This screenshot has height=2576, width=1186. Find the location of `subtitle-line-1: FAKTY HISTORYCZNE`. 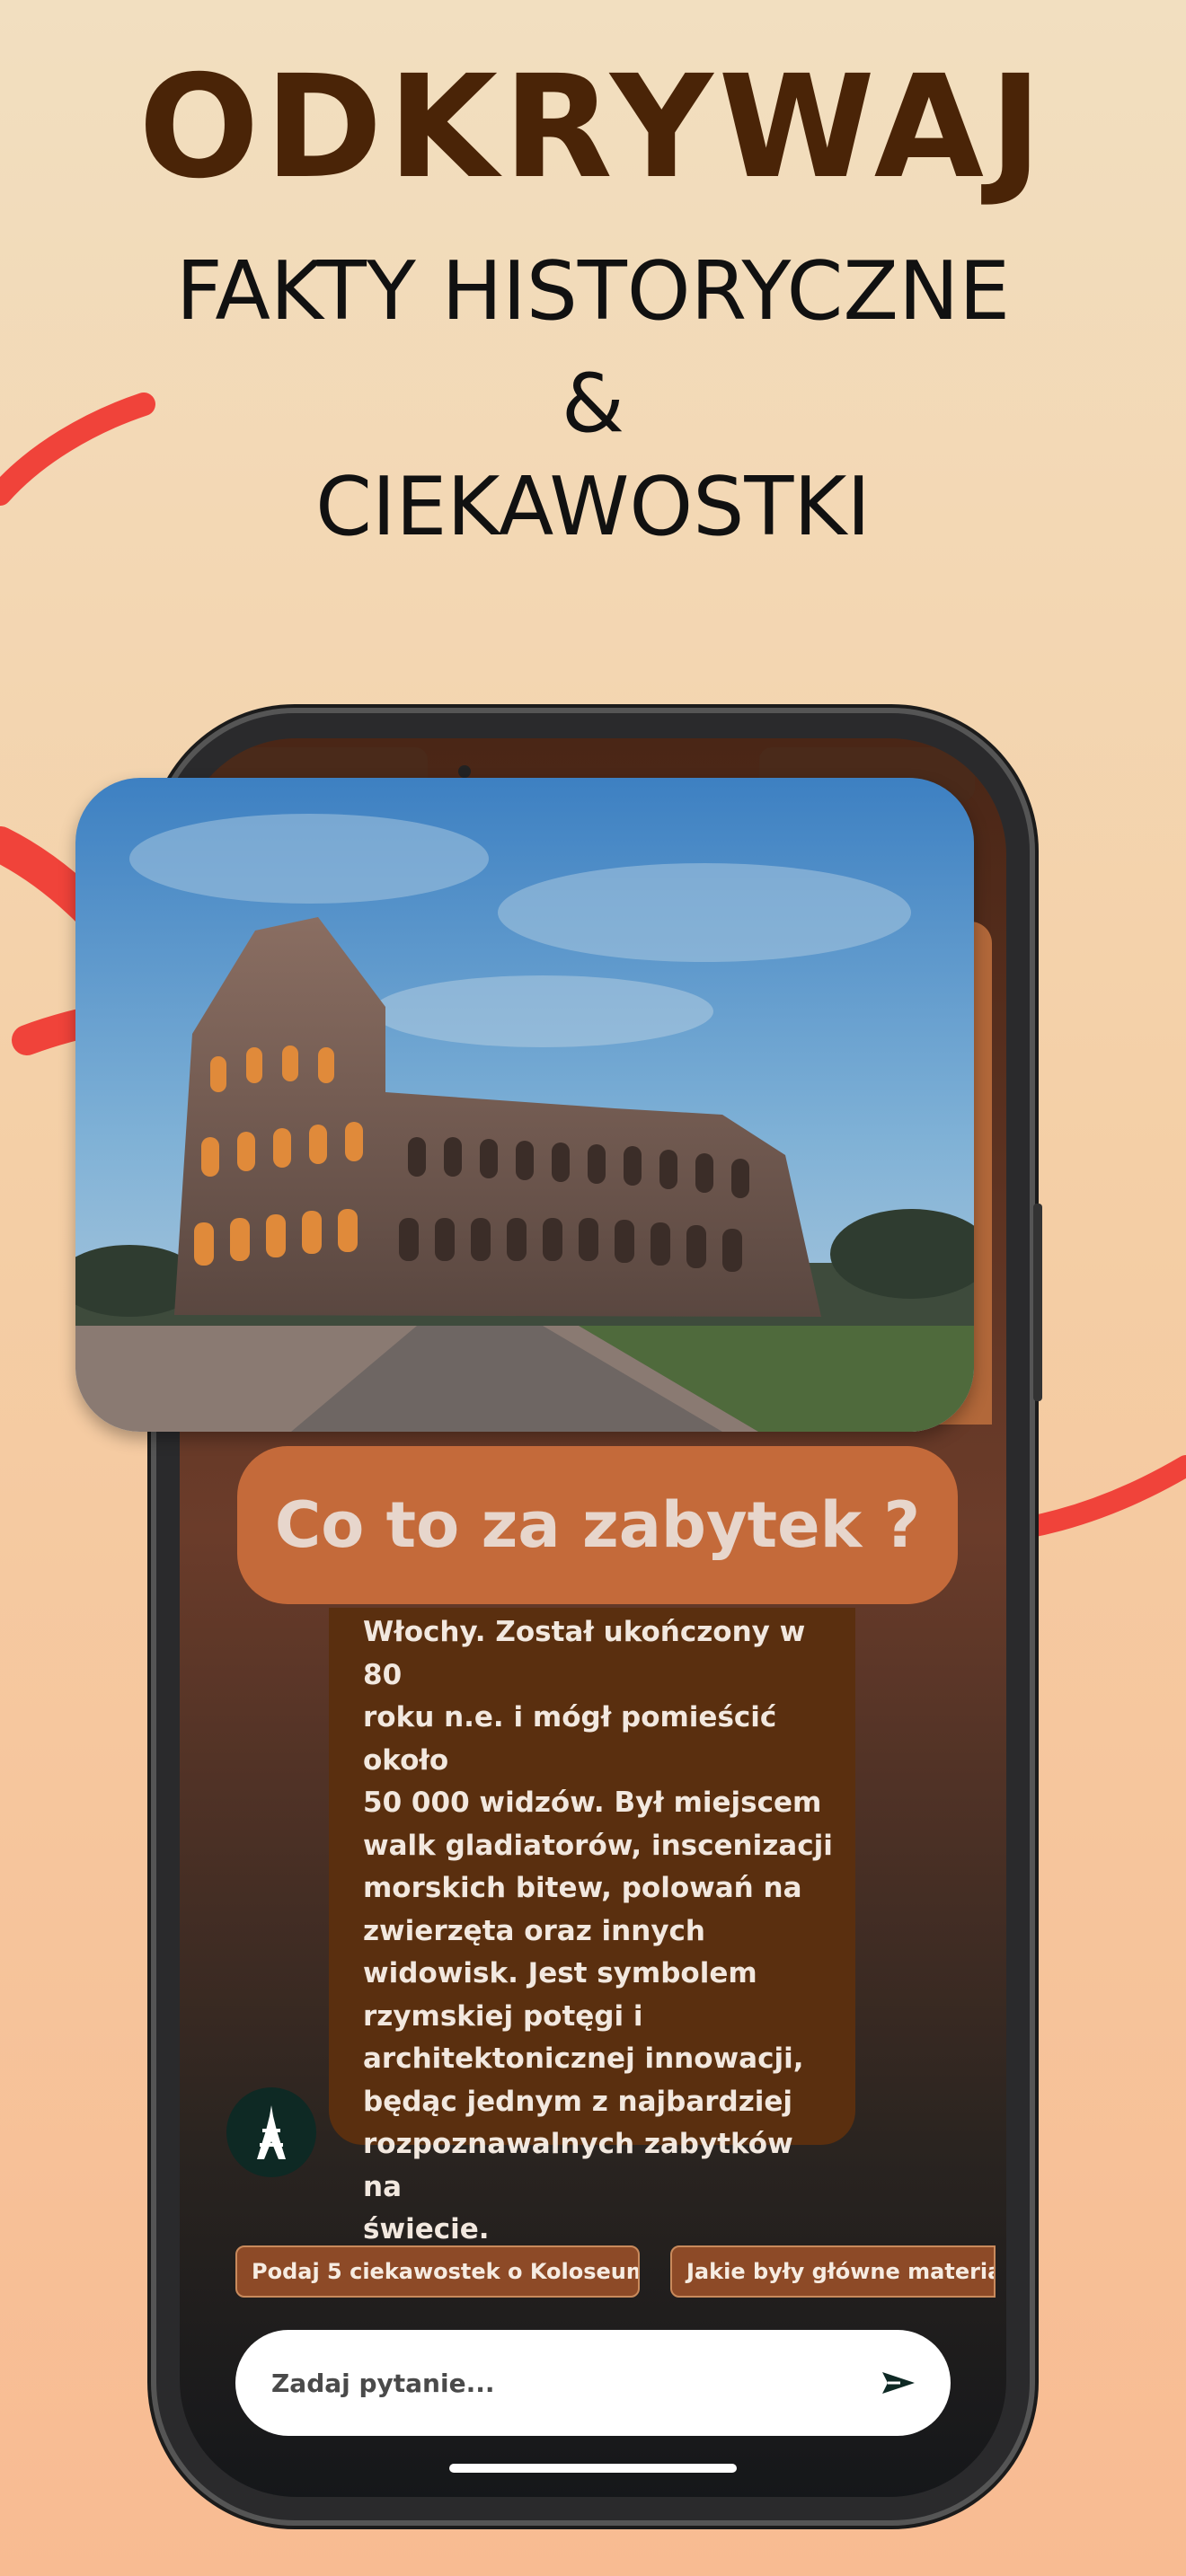

subtitle-line-1: FAKTY HISTORYCZNE is located at coordinates (593, 291).